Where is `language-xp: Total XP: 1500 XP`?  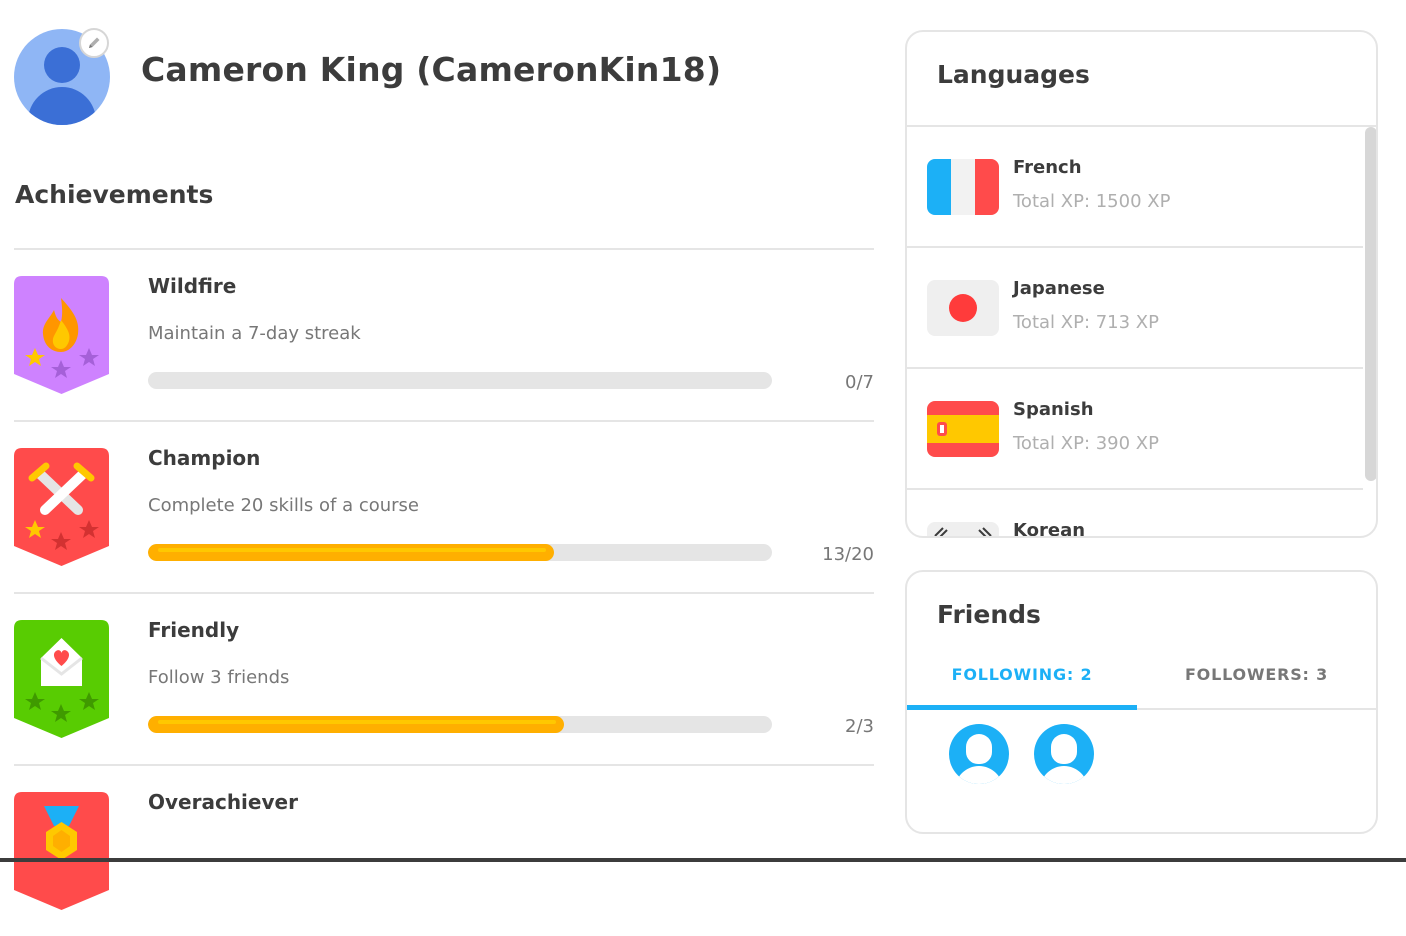 language-xp: Total XP: 1500 XP is located at coordinates (1092, 201).